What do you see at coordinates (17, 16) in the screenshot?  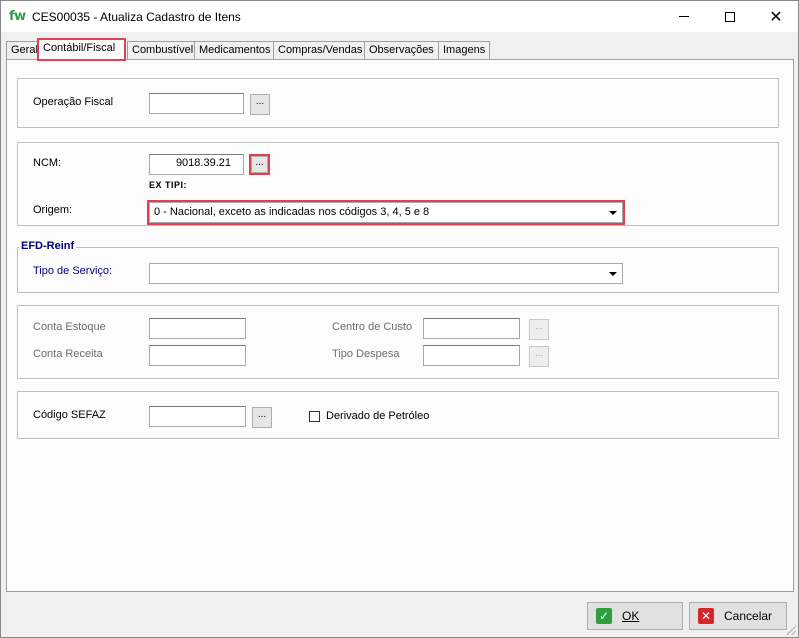 I see `app-logo: fw` at bounding box center [17, 16].